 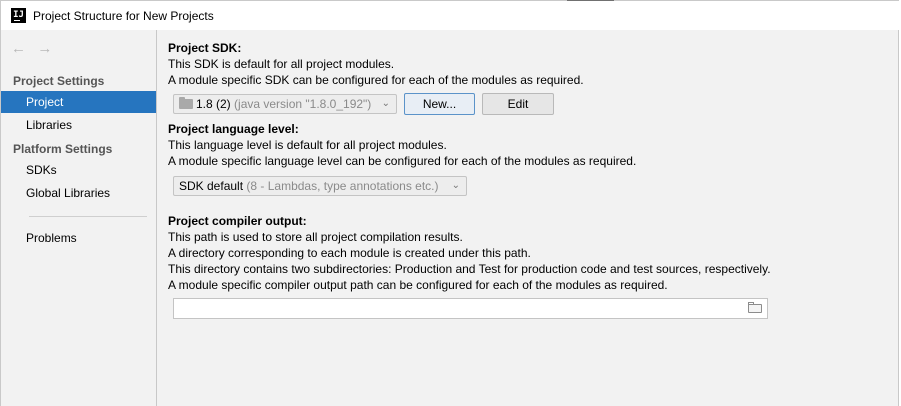 What do you see at coordinates (303, 104) in the screenshot?
I see `sdk-select-detail: (java version "1.8.0_192")` at bounding box center [303, 104].